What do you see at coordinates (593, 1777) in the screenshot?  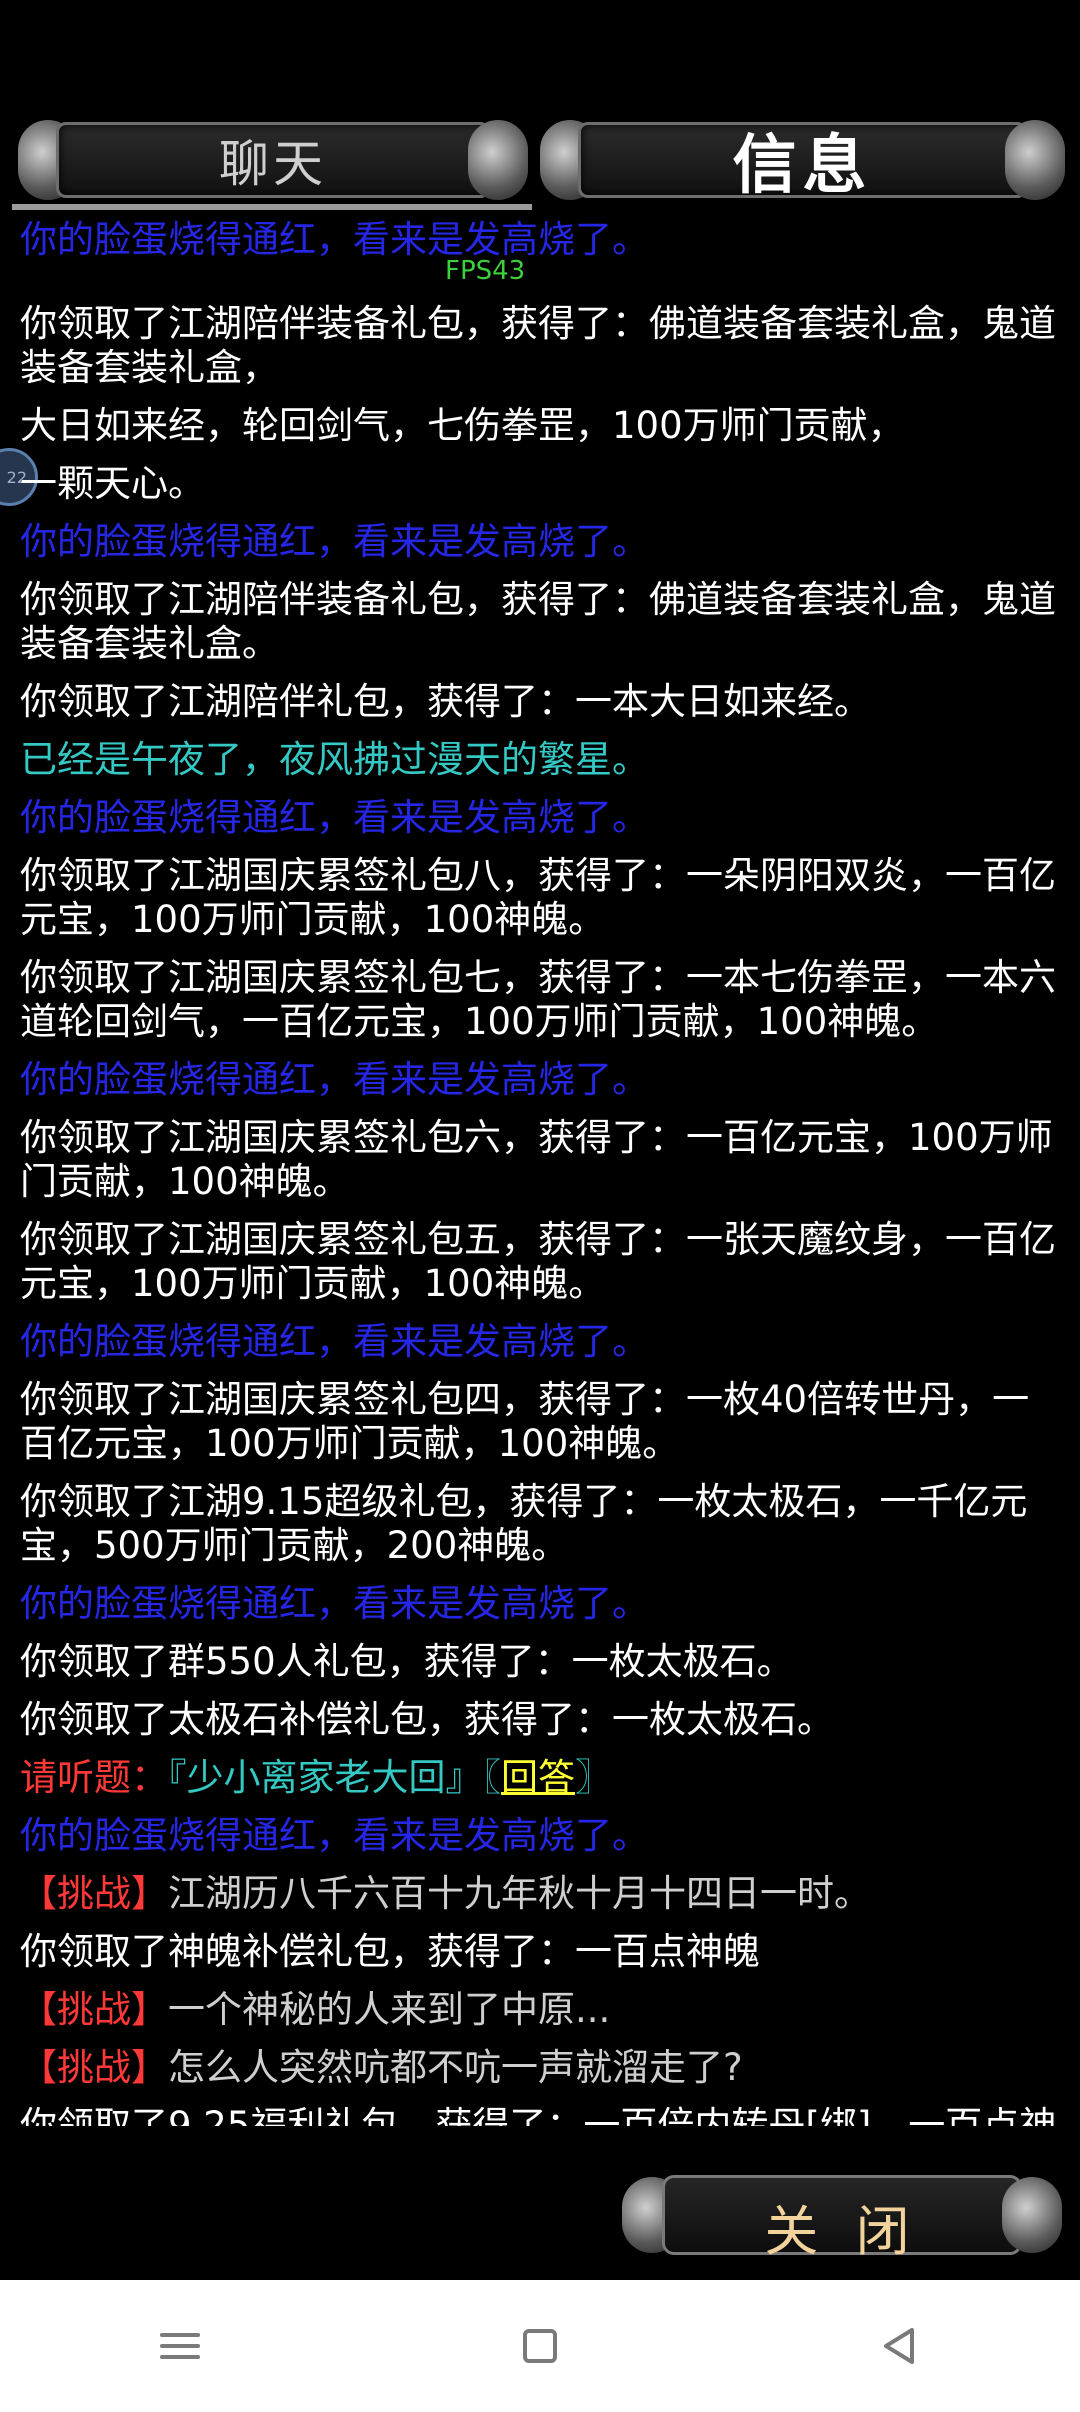 I see `quiz-bracket-close: 〗` at bounding box center [593, 1777].